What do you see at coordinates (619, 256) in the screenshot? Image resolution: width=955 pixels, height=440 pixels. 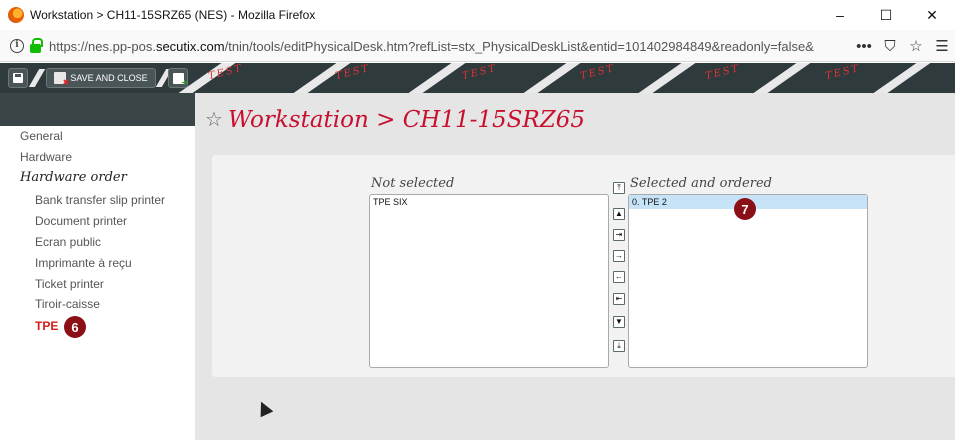 I see `add-button: →` at bounding box center [619, 256].